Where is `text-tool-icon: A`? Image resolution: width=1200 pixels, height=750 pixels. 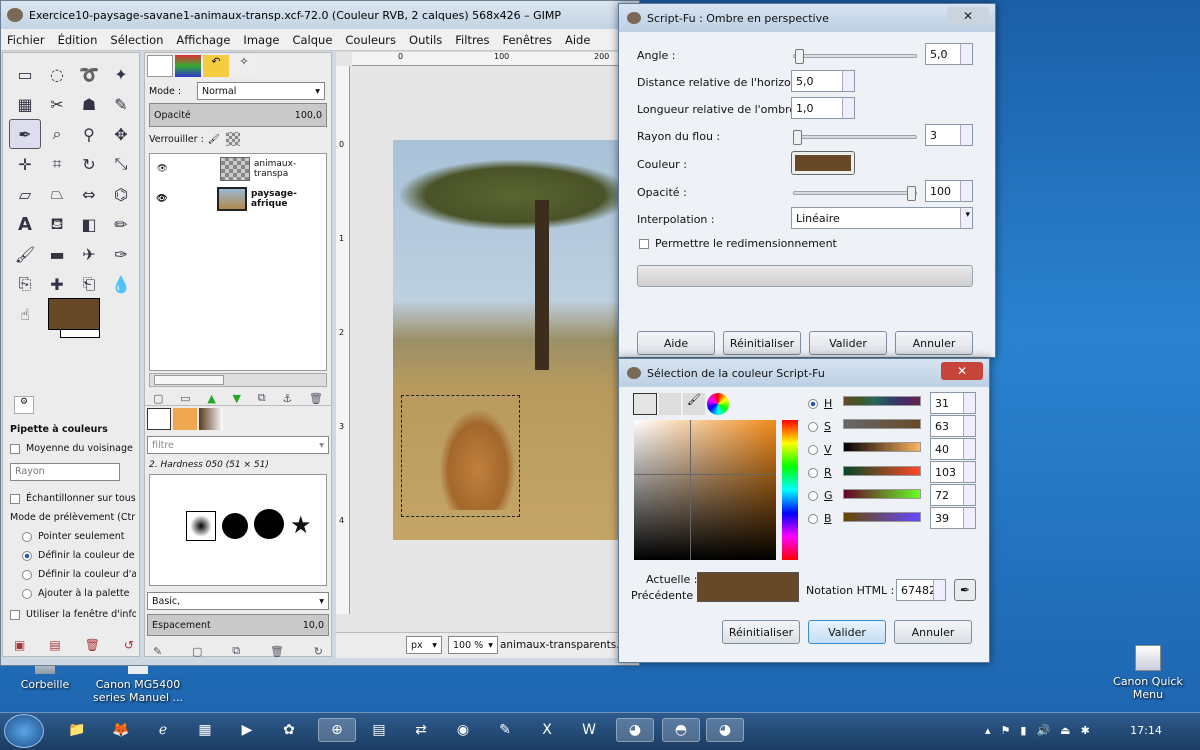
text-tool-icon: A is located at coordinates (25, 224).